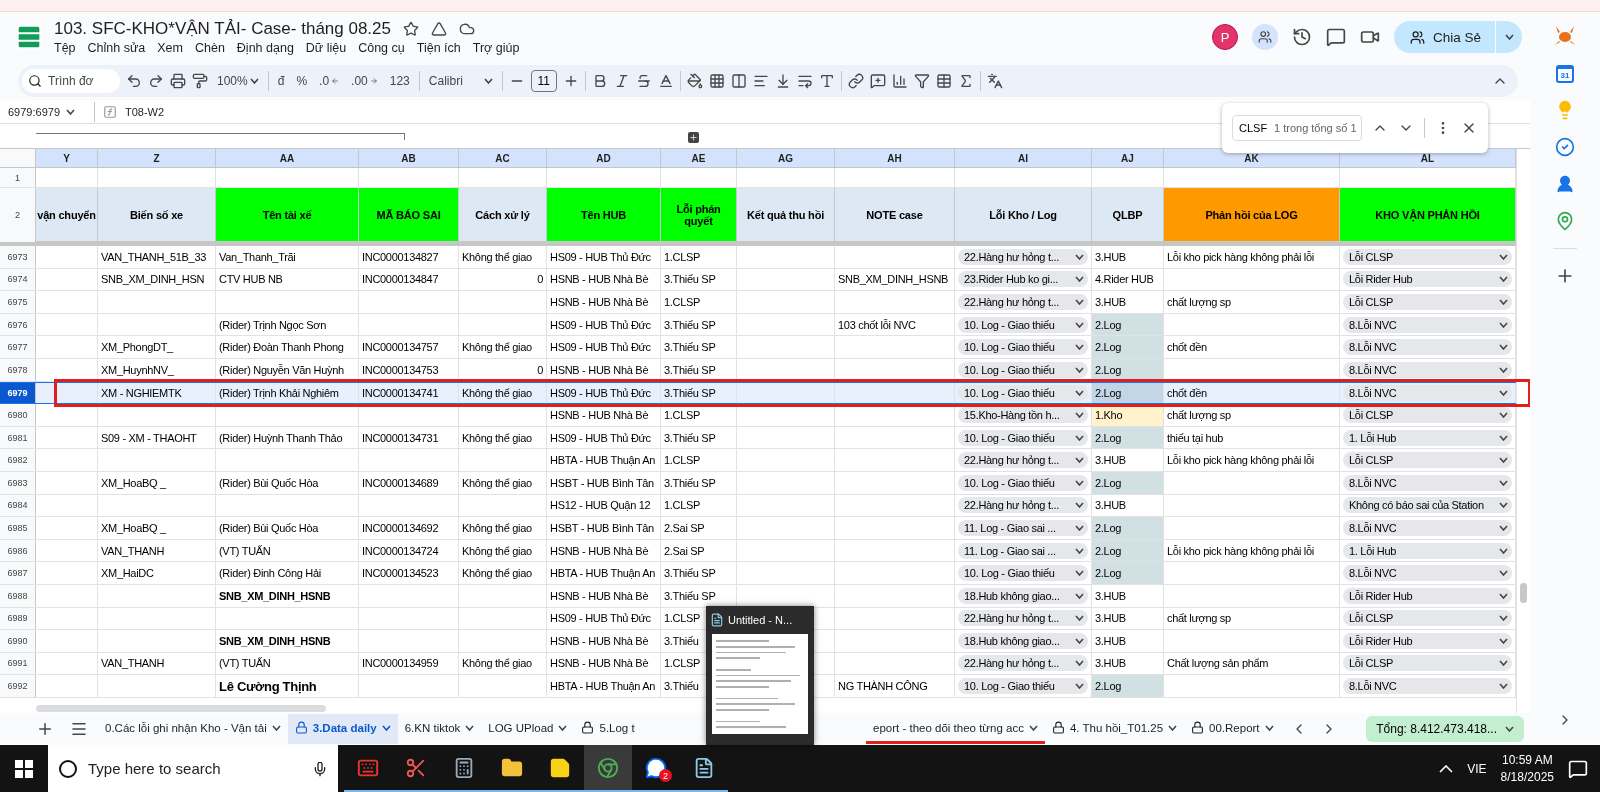 This screenshot has width=1600, height=792. What do you see at coordinates (265, 48) in the screenshot?
I see `menu-item: Định dạng` at bounding box center [265, 48].